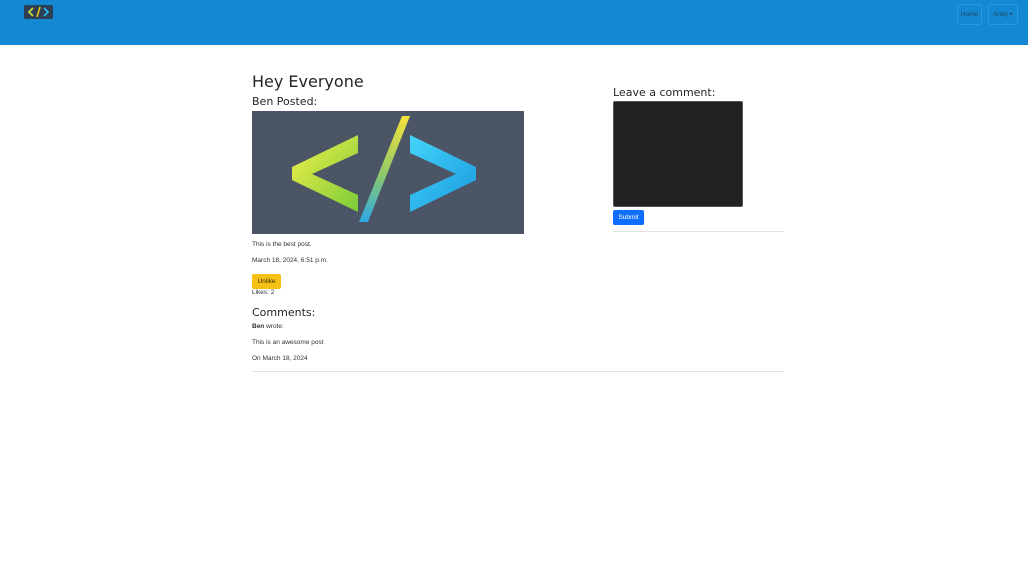  I want to click on post-title: Hey Everyone, so click(308, 81).